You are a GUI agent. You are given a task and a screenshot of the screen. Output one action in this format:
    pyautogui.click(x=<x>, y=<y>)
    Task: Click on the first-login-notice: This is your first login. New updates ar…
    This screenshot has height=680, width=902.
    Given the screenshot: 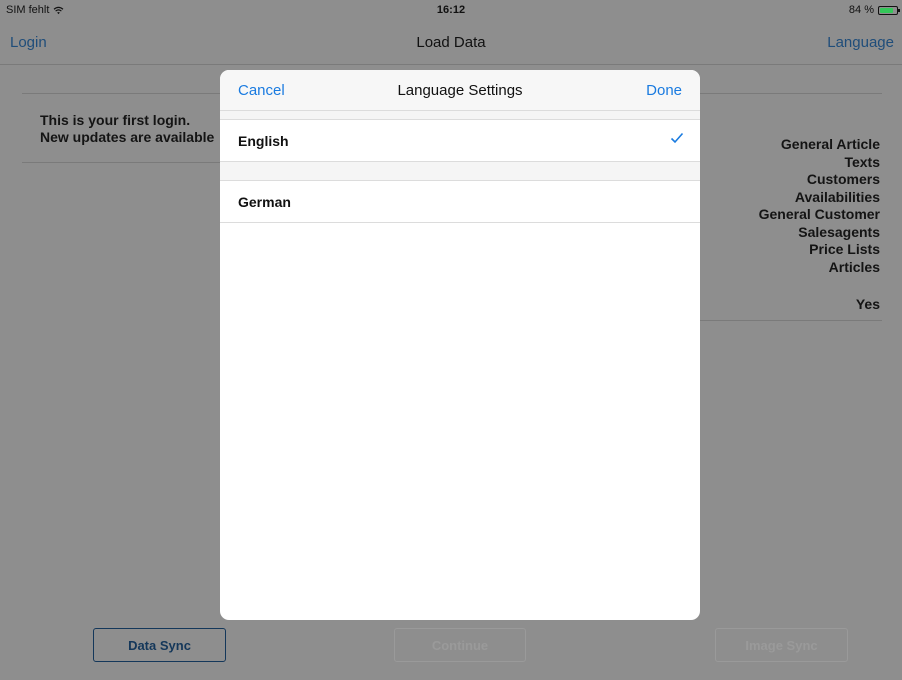 What is the action you would take?
    pyautogui.click(x=127, y=129)
    